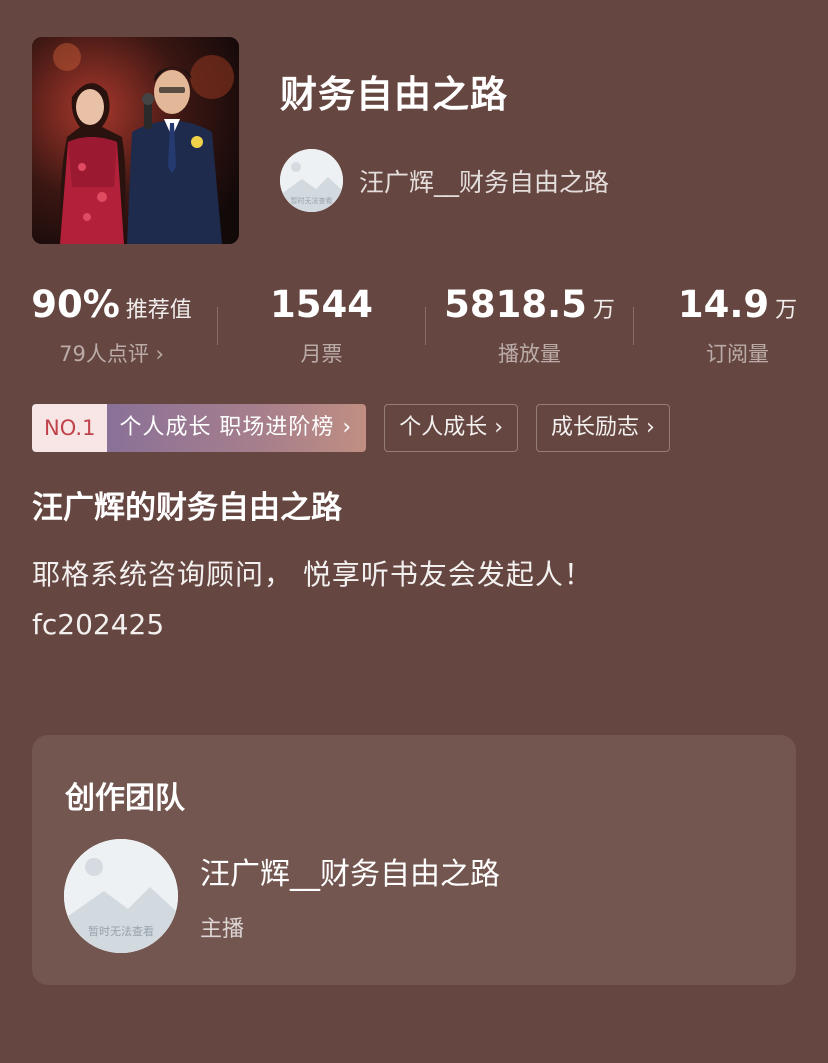 Image resolution: width=828 pixels, height=1063 pixels. I want to click on author-link: 暂时无法查看 汪广辉__财务自由之路, so click(444, 180).